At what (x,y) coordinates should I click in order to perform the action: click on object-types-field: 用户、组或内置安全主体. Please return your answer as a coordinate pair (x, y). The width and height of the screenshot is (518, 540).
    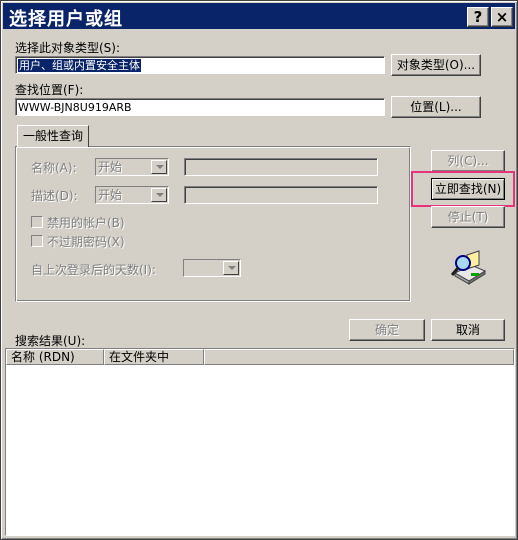
    Looking at the image, I should click on (200, 65).